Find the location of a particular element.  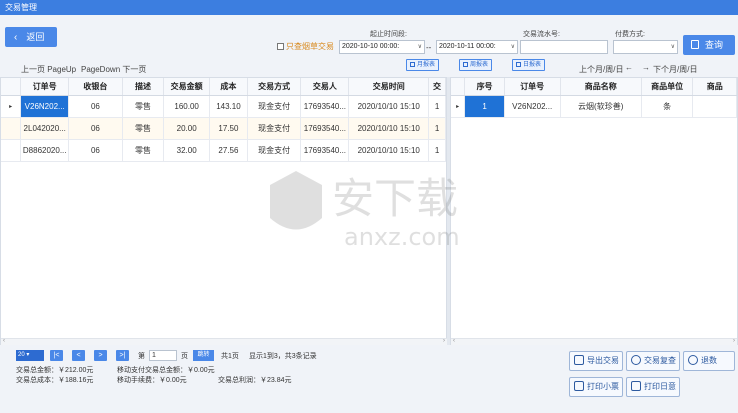

serial-input is located at coordinates (564, 47).